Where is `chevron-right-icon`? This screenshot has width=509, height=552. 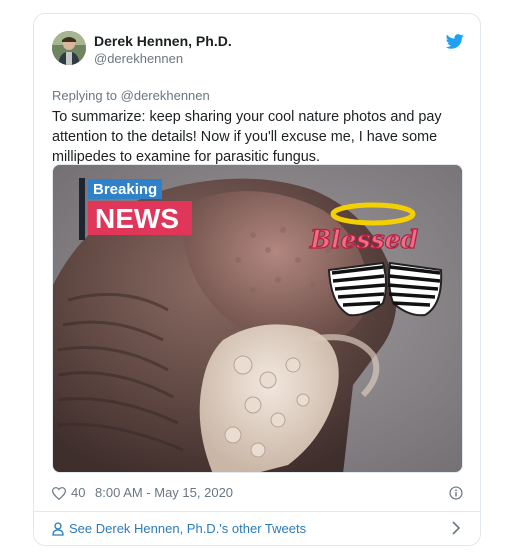
chevron-right-icon is located at coordinates (456, 528).